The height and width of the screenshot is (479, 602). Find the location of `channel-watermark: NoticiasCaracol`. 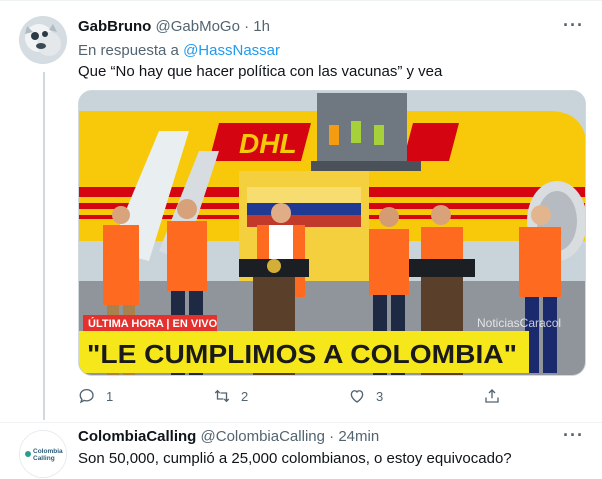

channel-watermark: NoticiasCaracol is located at coordinates (519, 323).